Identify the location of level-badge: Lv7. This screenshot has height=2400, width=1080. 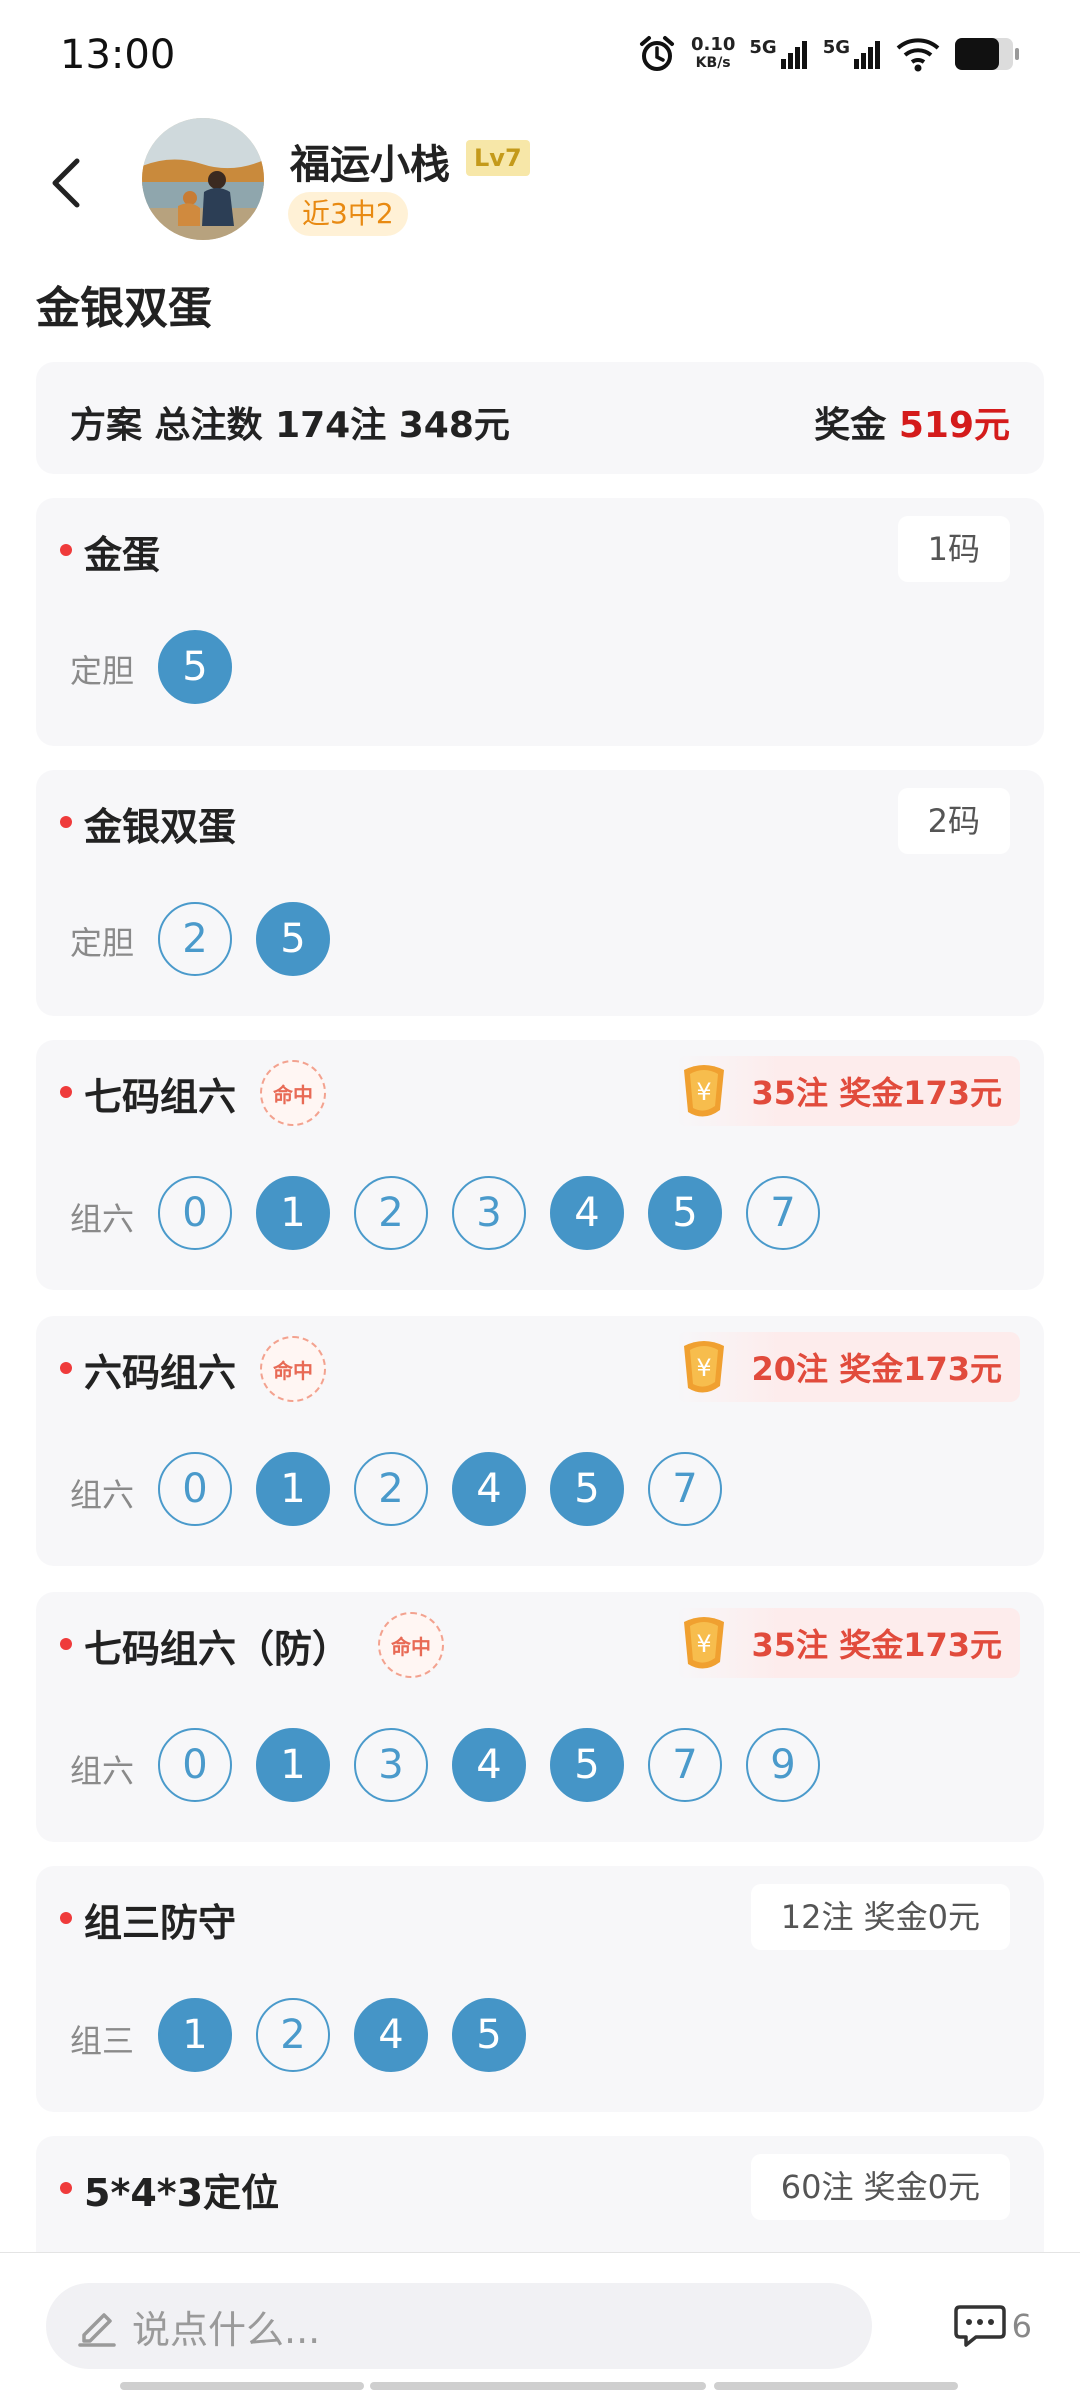
(498, 158).